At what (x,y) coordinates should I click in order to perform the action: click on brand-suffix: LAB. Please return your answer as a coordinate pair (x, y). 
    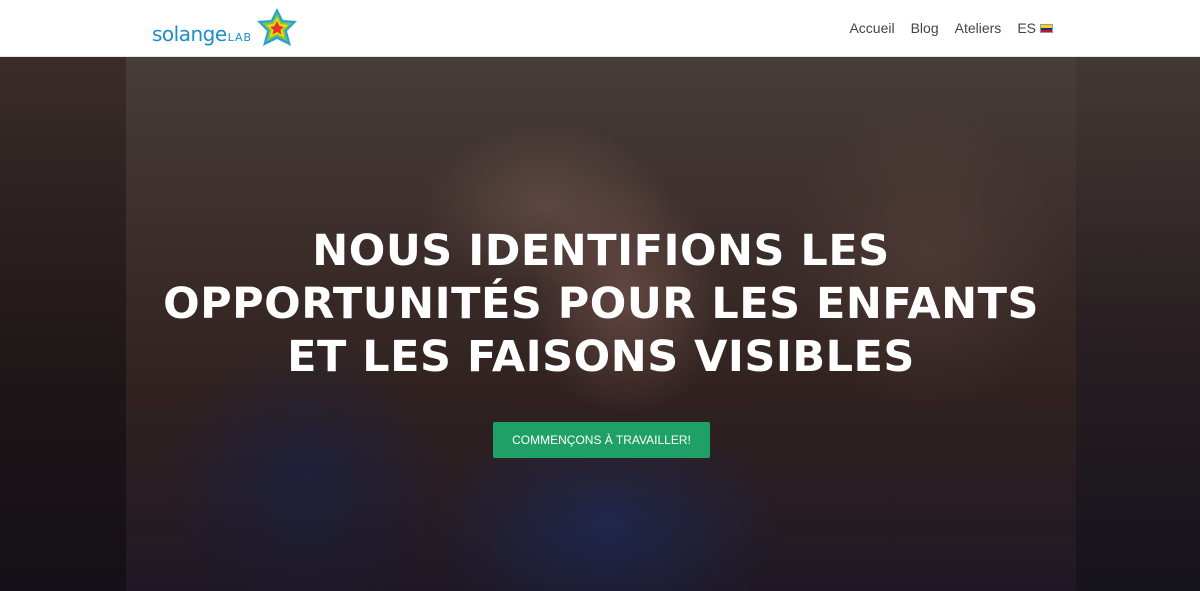
    Looking at the image, I should click on (240, 37).